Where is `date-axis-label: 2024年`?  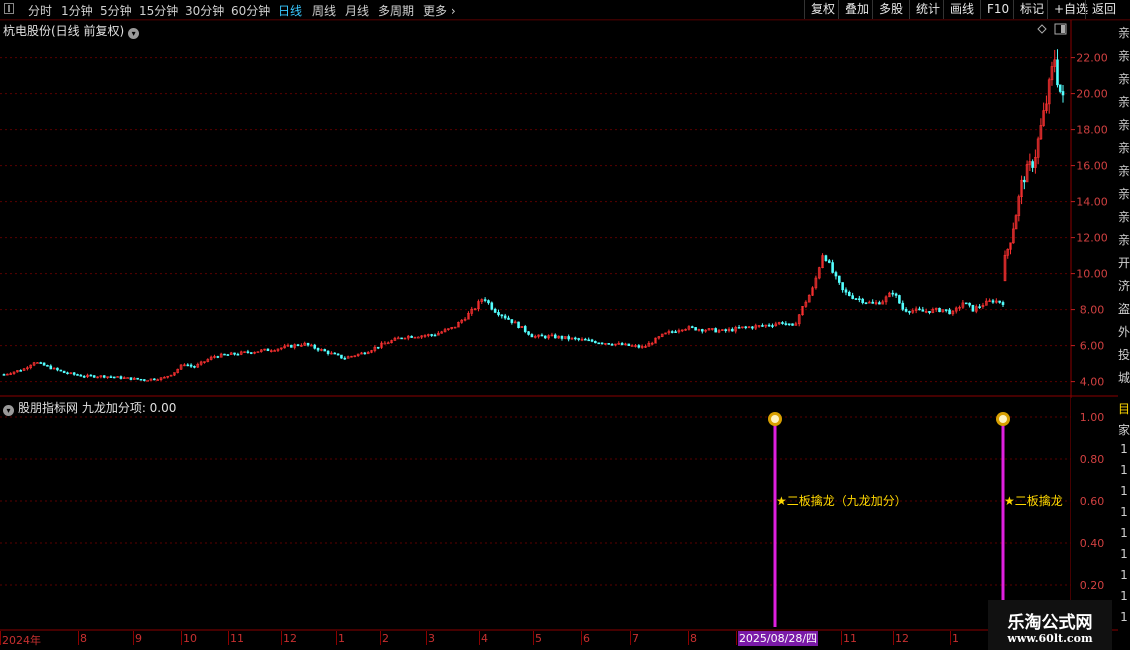
date-axis-label: 2024年 is located at coordinates (21, 640).